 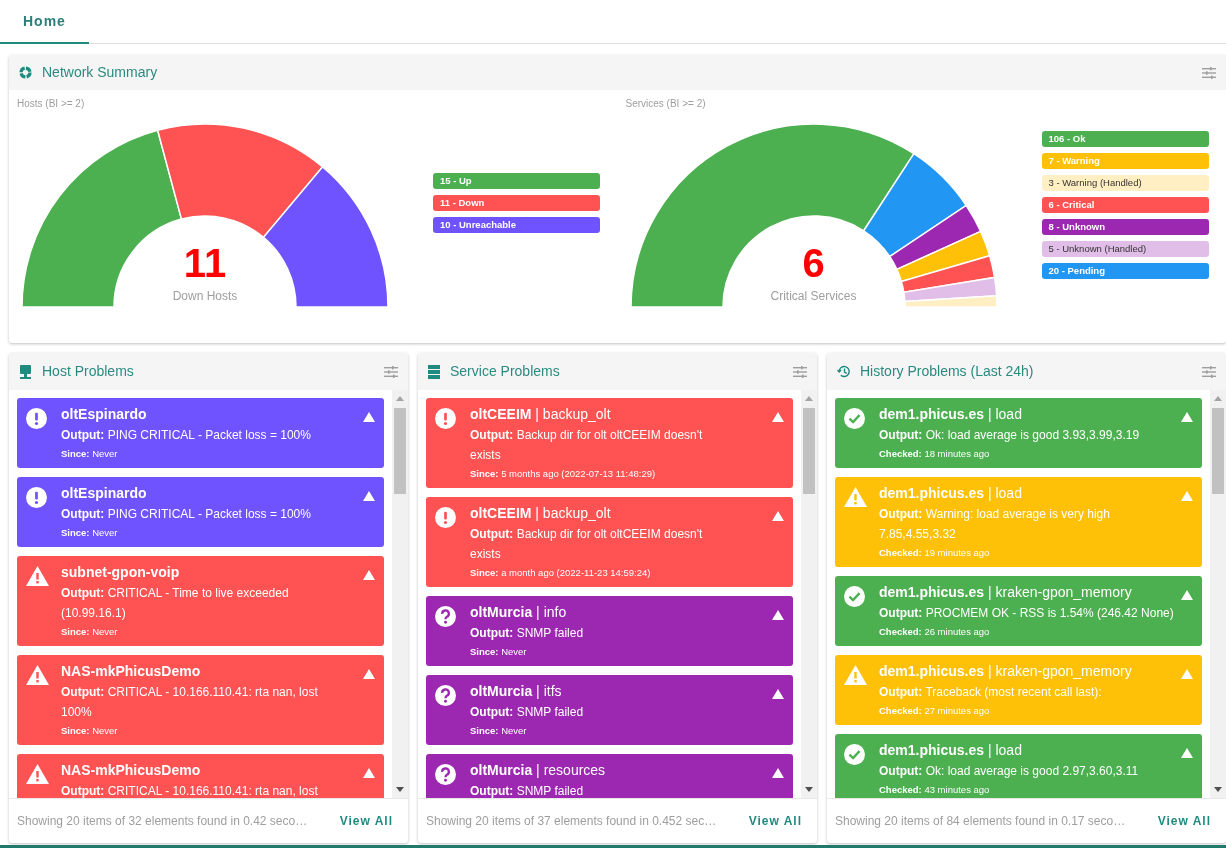 What do you see at coordinates (1125, 205) in the screenshot?
I see `legend-item: 6 - Critical` at bounding box center [1125, 205].